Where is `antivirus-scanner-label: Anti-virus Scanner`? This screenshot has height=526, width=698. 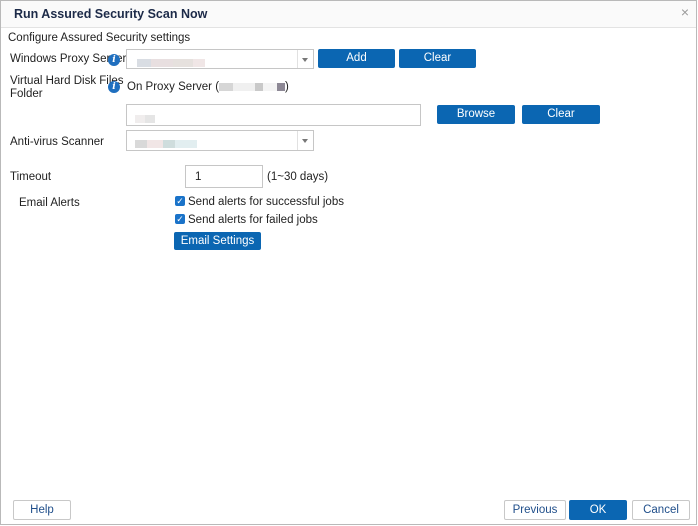 antivirus-scanner-label: Anti-virus Scanner is located at coordinates (57, 142).